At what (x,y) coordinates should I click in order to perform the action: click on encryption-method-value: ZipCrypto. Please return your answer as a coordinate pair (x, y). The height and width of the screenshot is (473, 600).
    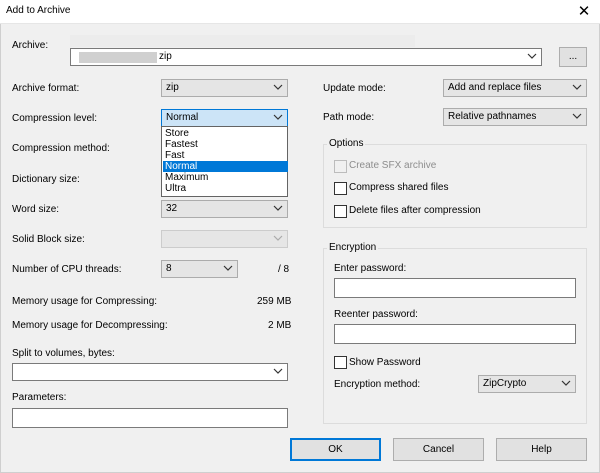
    Looking at the image, I should click on (505, 383).